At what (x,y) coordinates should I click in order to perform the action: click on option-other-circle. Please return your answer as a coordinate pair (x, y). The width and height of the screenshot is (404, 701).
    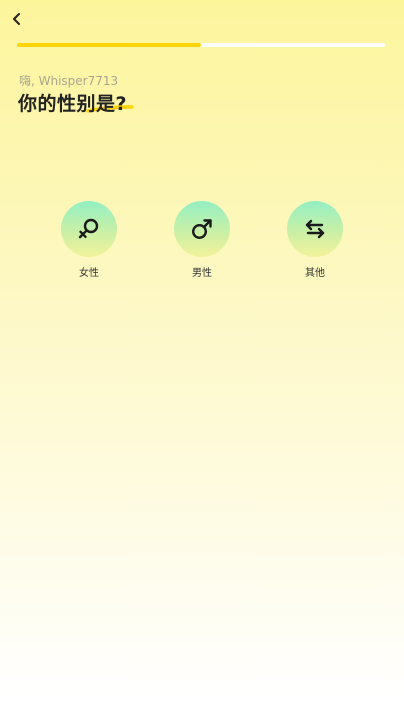
    Looking at the image, I should click on (315, 229).